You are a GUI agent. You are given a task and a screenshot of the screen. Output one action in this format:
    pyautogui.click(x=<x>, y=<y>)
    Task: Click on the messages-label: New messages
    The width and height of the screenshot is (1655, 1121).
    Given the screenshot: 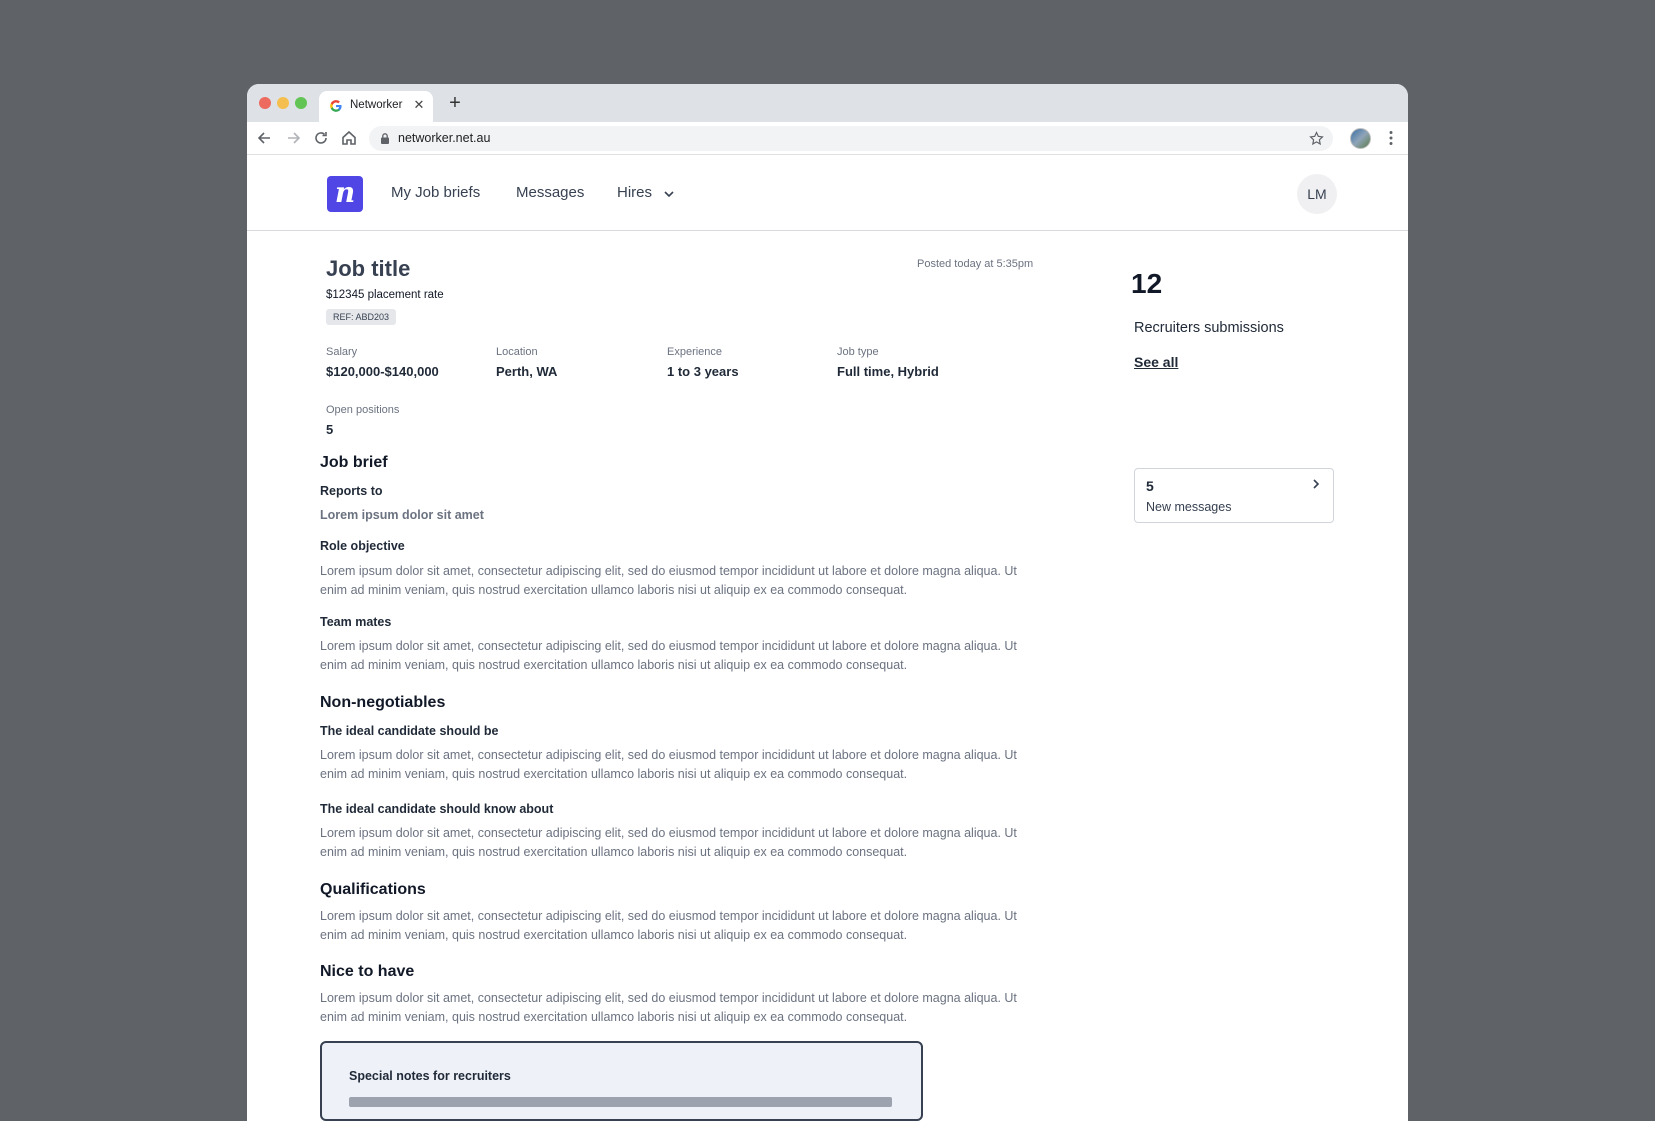 What is the action you would take?
    pyautogui.click(x=1189, y=507)
    